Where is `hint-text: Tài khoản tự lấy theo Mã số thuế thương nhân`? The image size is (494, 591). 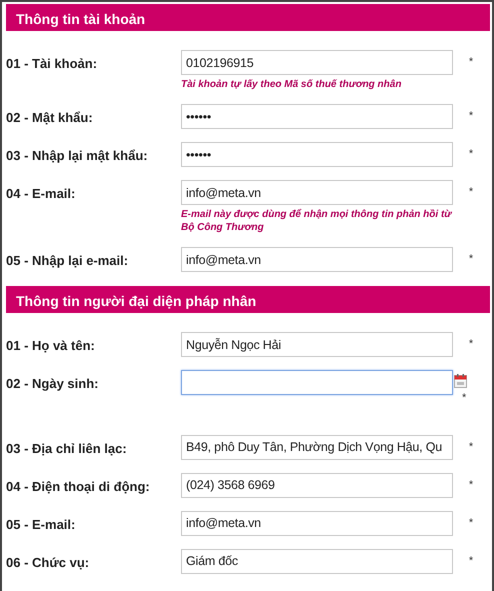 hint-text: Tài khoản tự lấy theo Mã số thuế thương nhân is located at coordinates (291, 84).